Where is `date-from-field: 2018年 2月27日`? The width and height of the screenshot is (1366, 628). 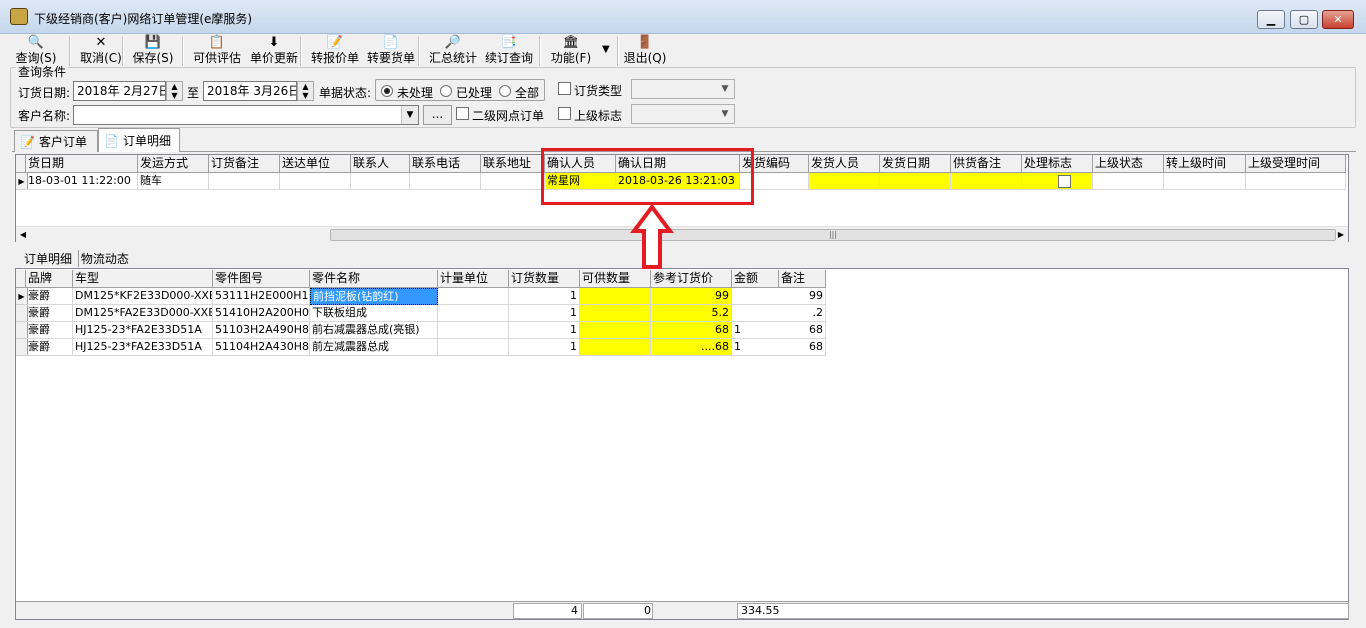
date-from-field: 2018年 2月27日 is located at coordinates (119, 91).